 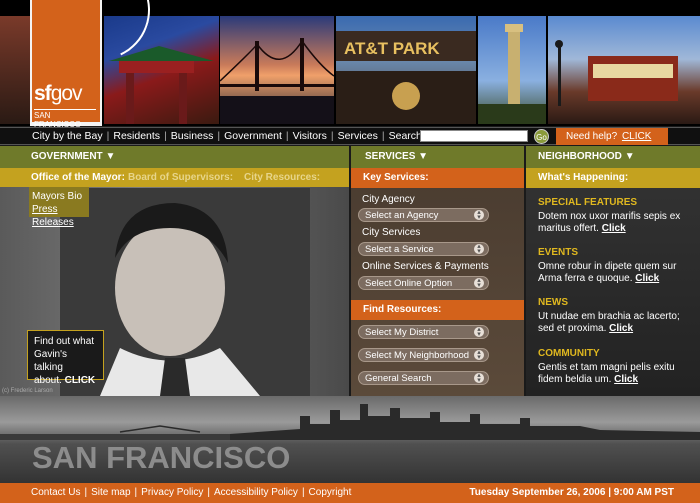 I want to click on callout-click-link: CLICK, so click(x=80, y=380).